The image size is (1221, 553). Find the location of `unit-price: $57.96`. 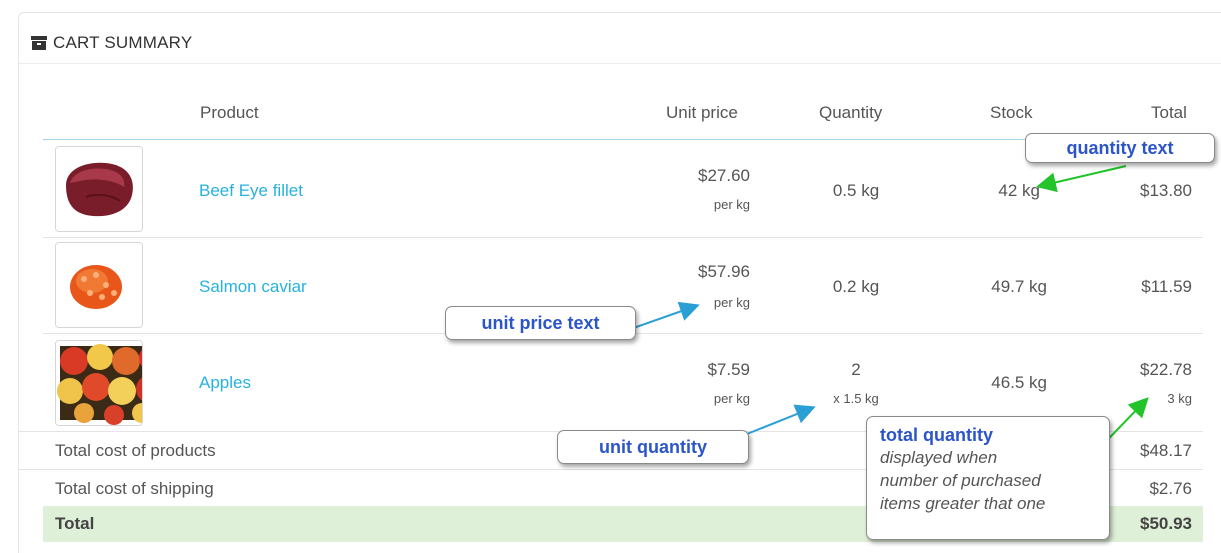

unit-price: $57.96 is located at coordinates (724, 271).